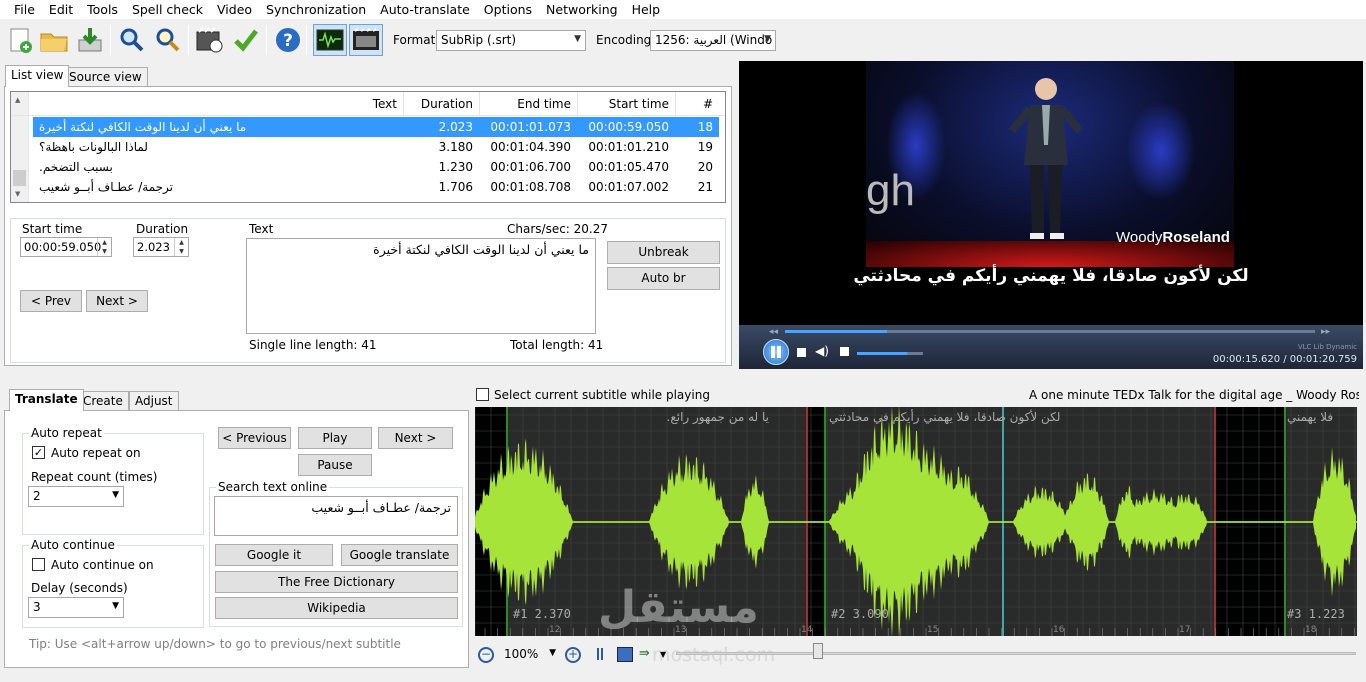 This screenshot has height=682, width=1366. I want to click on speaker-first-name: Woody, so click(1139, 237).